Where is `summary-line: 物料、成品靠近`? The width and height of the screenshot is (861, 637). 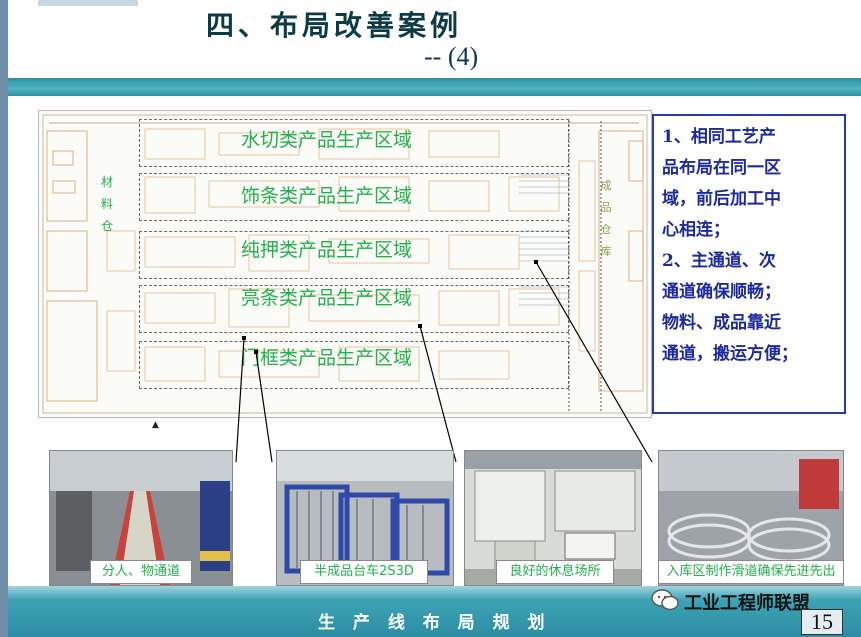 summary-line: 物料、成品靠近 is located at coordinates (721, 323).